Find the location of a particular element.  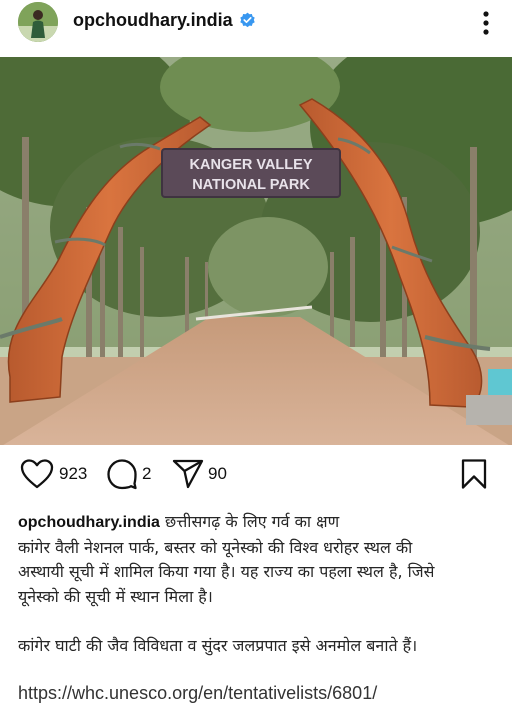

post-username: opchoudhary.india is located at coordinates (164, 20).